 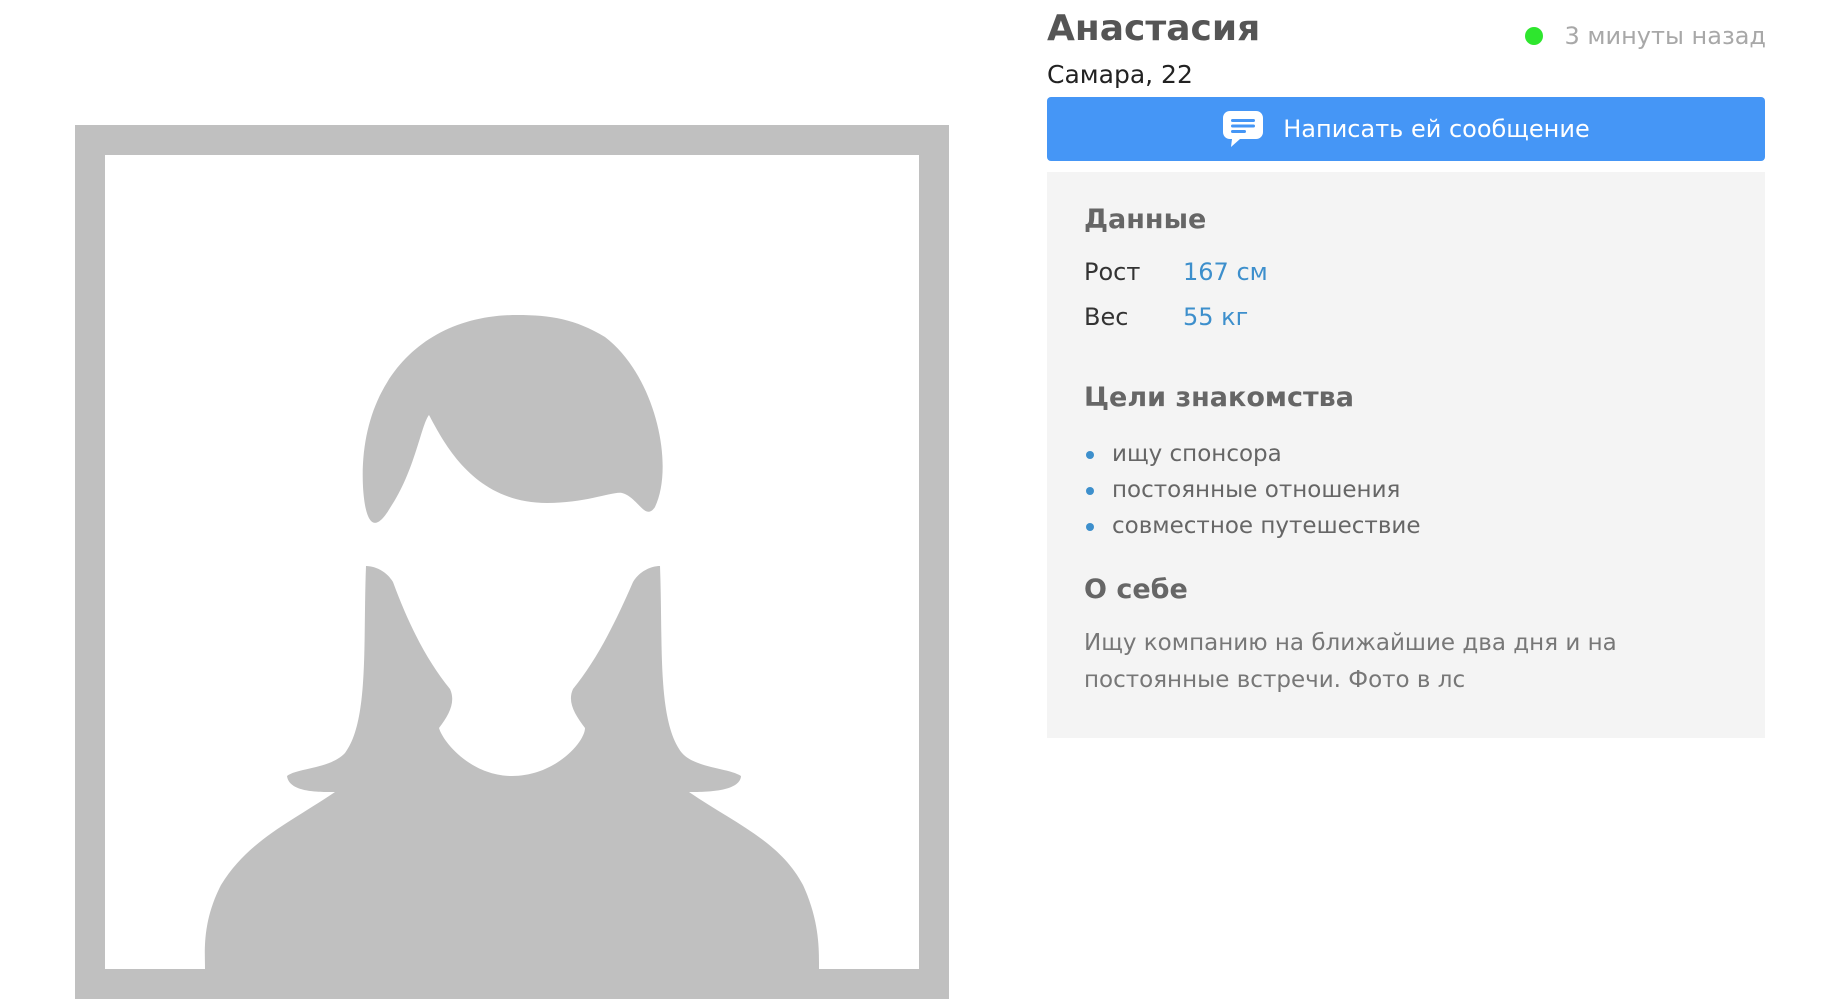 I want to click on last-seen-text: 3 минуты назад, so click(x=1665, y=36).